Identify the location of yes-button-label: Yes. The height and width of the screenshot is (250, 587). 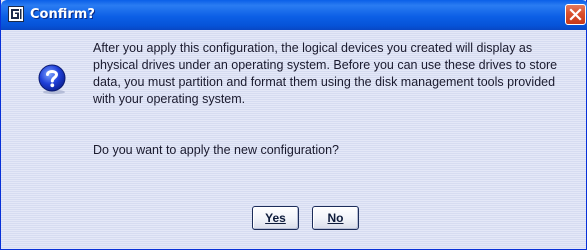
(275, 218).